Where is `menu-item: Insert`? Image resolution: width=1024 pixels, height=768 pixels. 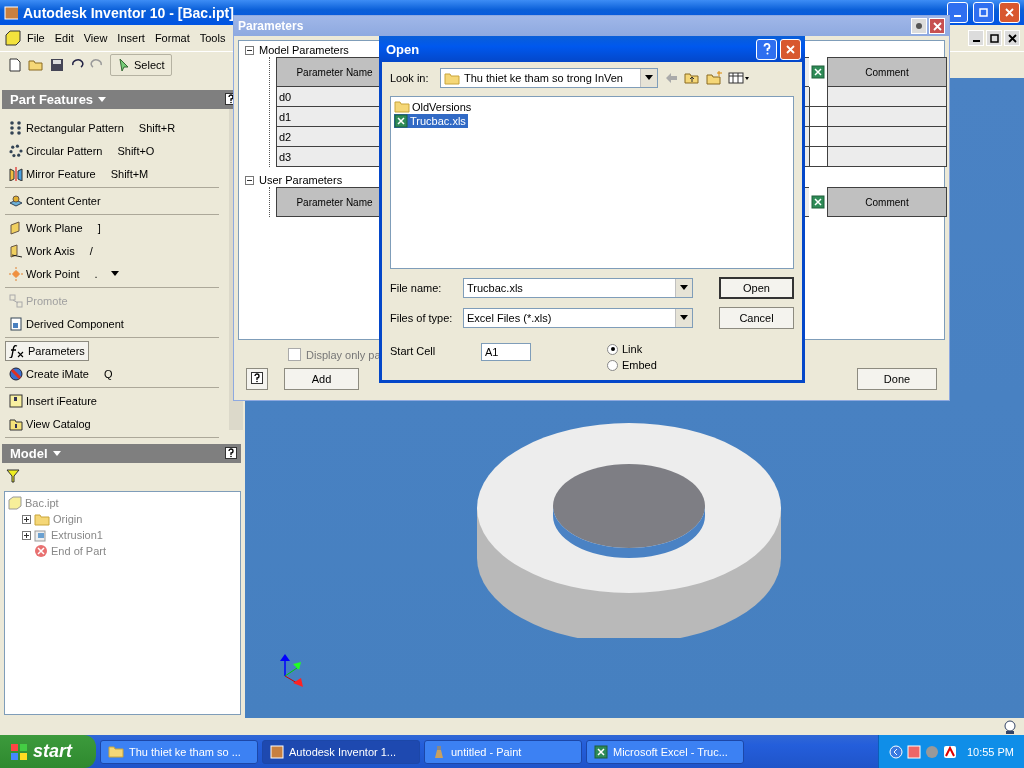 menu-item: Insert is located at coordinates (131, 38).